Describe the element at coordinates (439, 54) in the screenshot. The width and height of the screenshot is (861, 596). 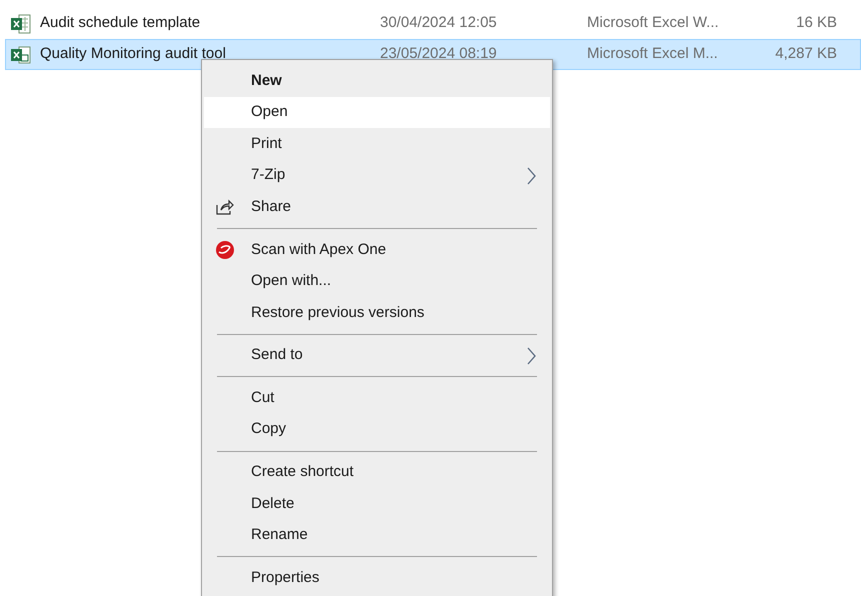
I see `modified-date: 23/05/2024 08:19` at that location.